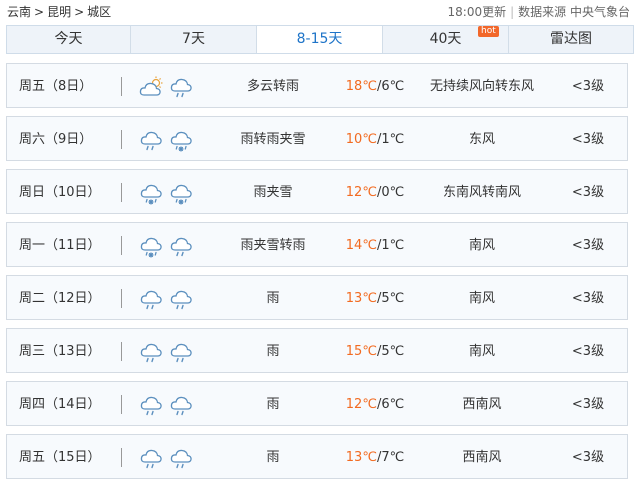  I want to click on temperature: 18℃/6℃, so click(375, 86).